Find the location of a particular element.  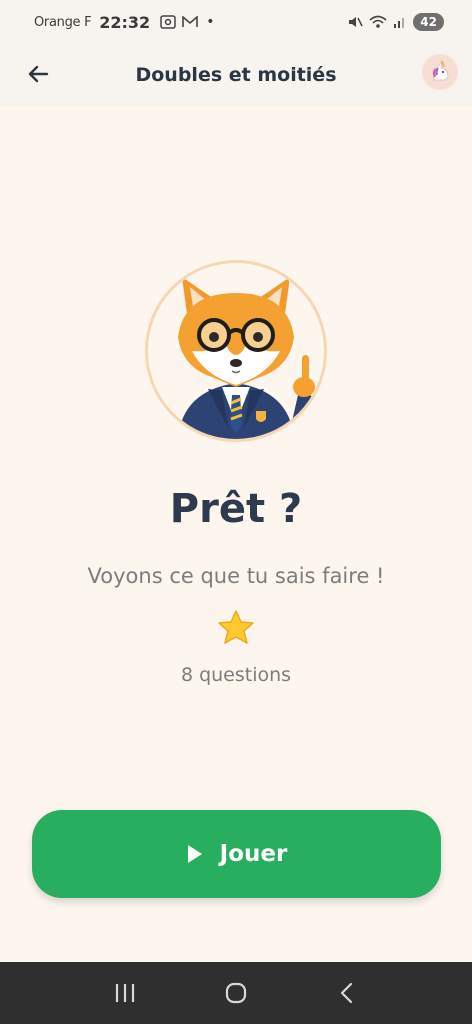

arrow-left-icon is located at coordinates (38, 74).